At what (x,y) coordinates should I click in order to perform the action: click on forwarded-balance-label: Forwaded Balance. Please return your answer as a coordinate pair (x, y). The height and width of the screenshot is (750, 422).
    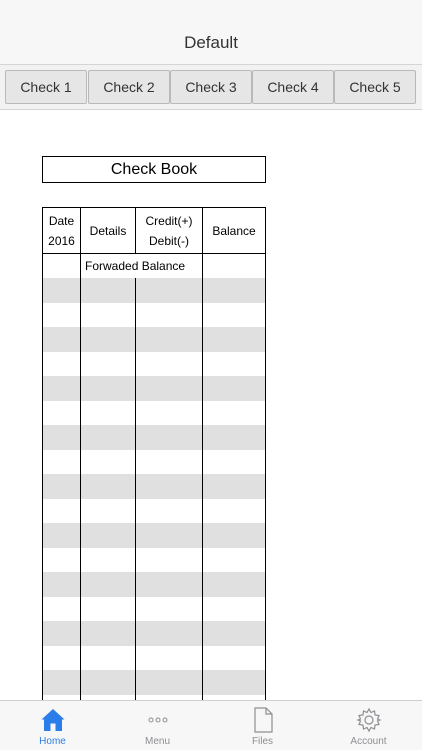
    Looking at the image, I should click on (135, 266).